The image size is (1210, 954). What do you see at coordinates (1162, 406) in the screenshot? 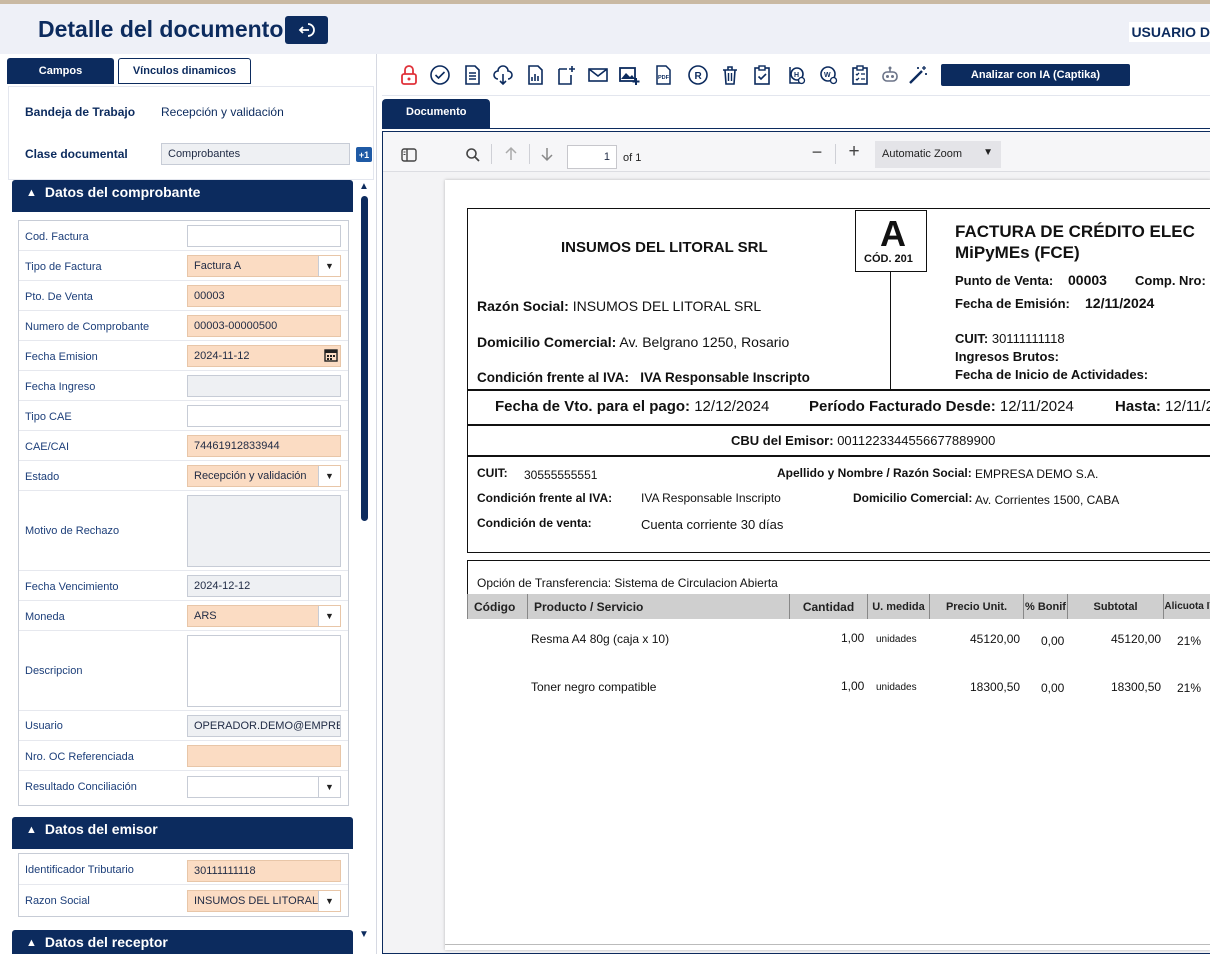
I see `hasta-line: Hasta: 12/11/2` at bounding box center [1162, 406].